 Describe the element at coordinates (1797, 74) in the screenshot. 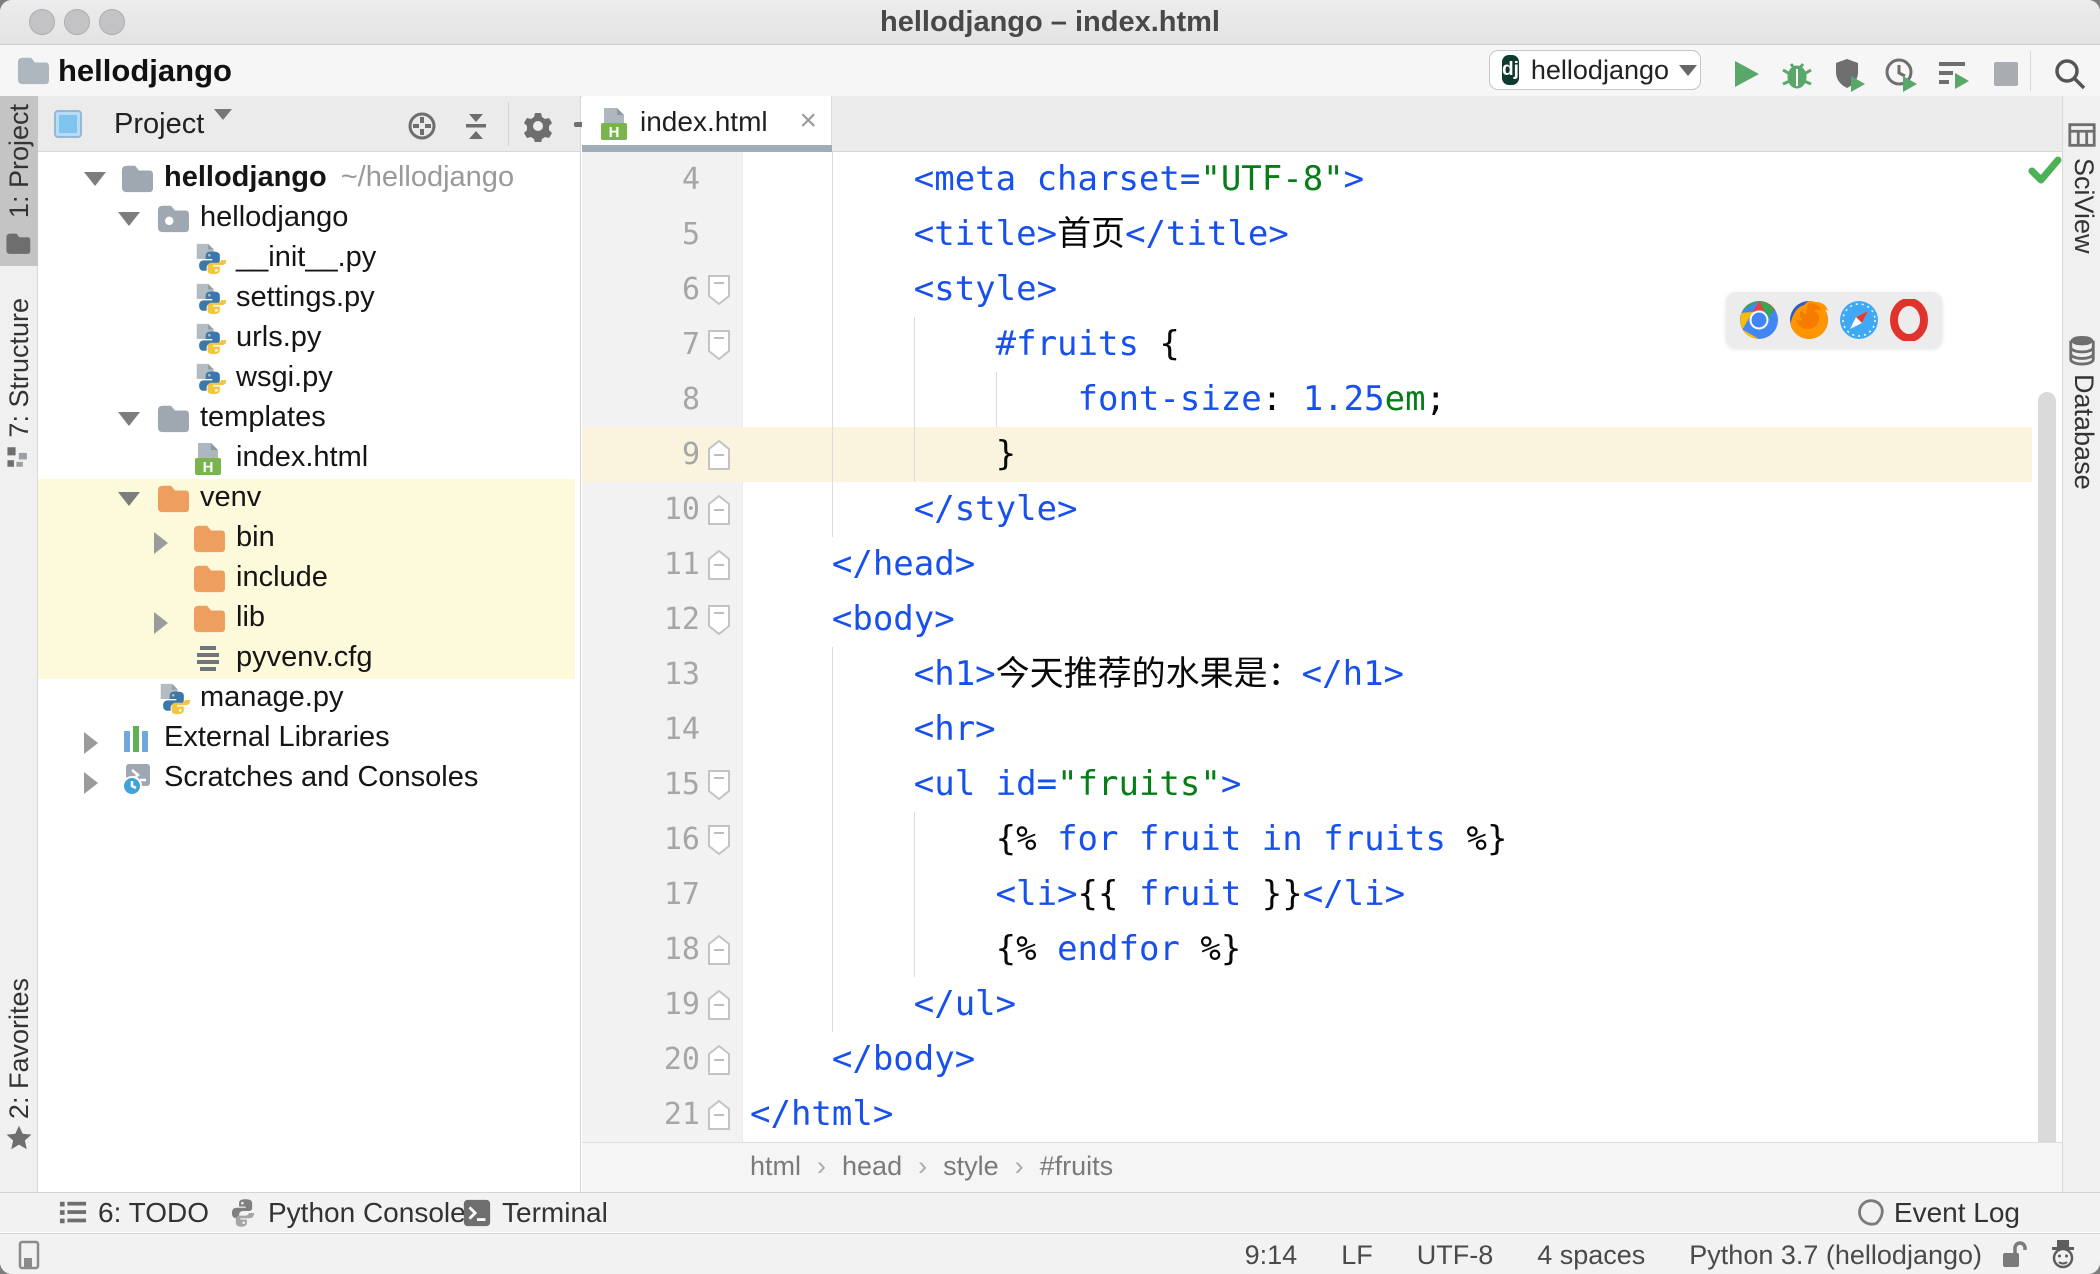

I see `debug-icon` at that location.